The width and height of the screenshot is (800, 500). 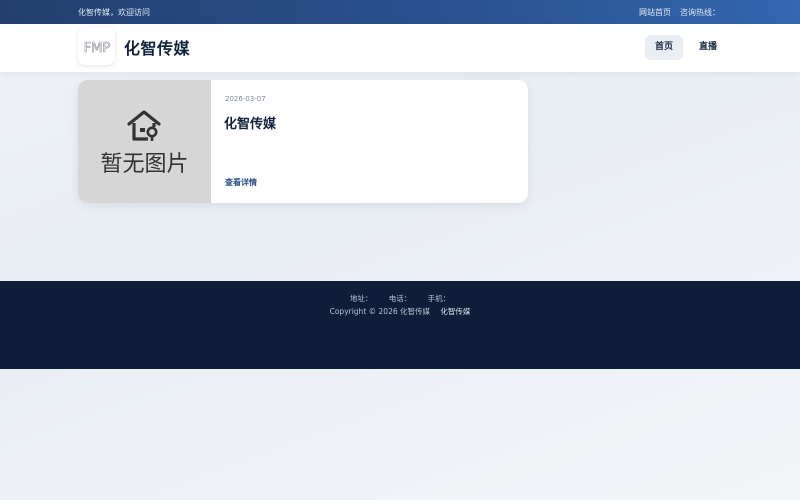 What do you see at coordinates (250, 122) in the screenshot?
I see `card-title: 化智传媒` at bounding box center [250, 122].